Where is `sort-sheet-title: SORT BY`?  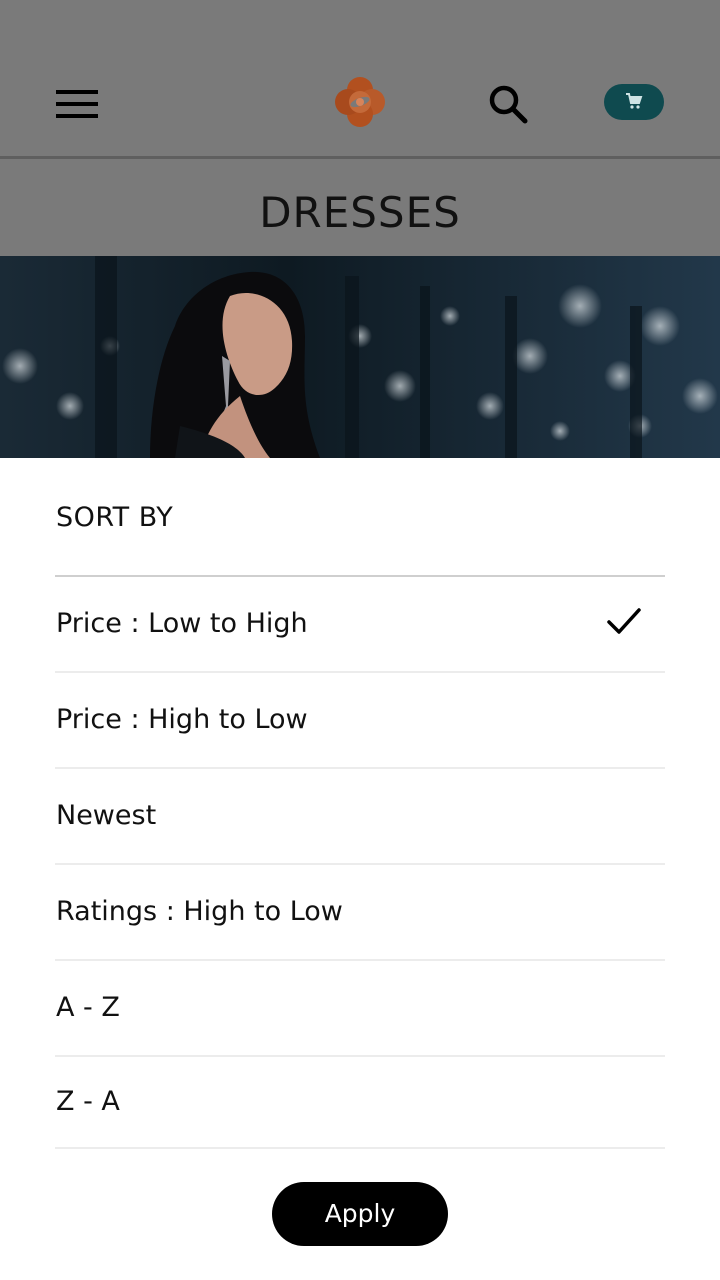 sort-sheet-title: SORT BY is located at coordinates (115, 517).